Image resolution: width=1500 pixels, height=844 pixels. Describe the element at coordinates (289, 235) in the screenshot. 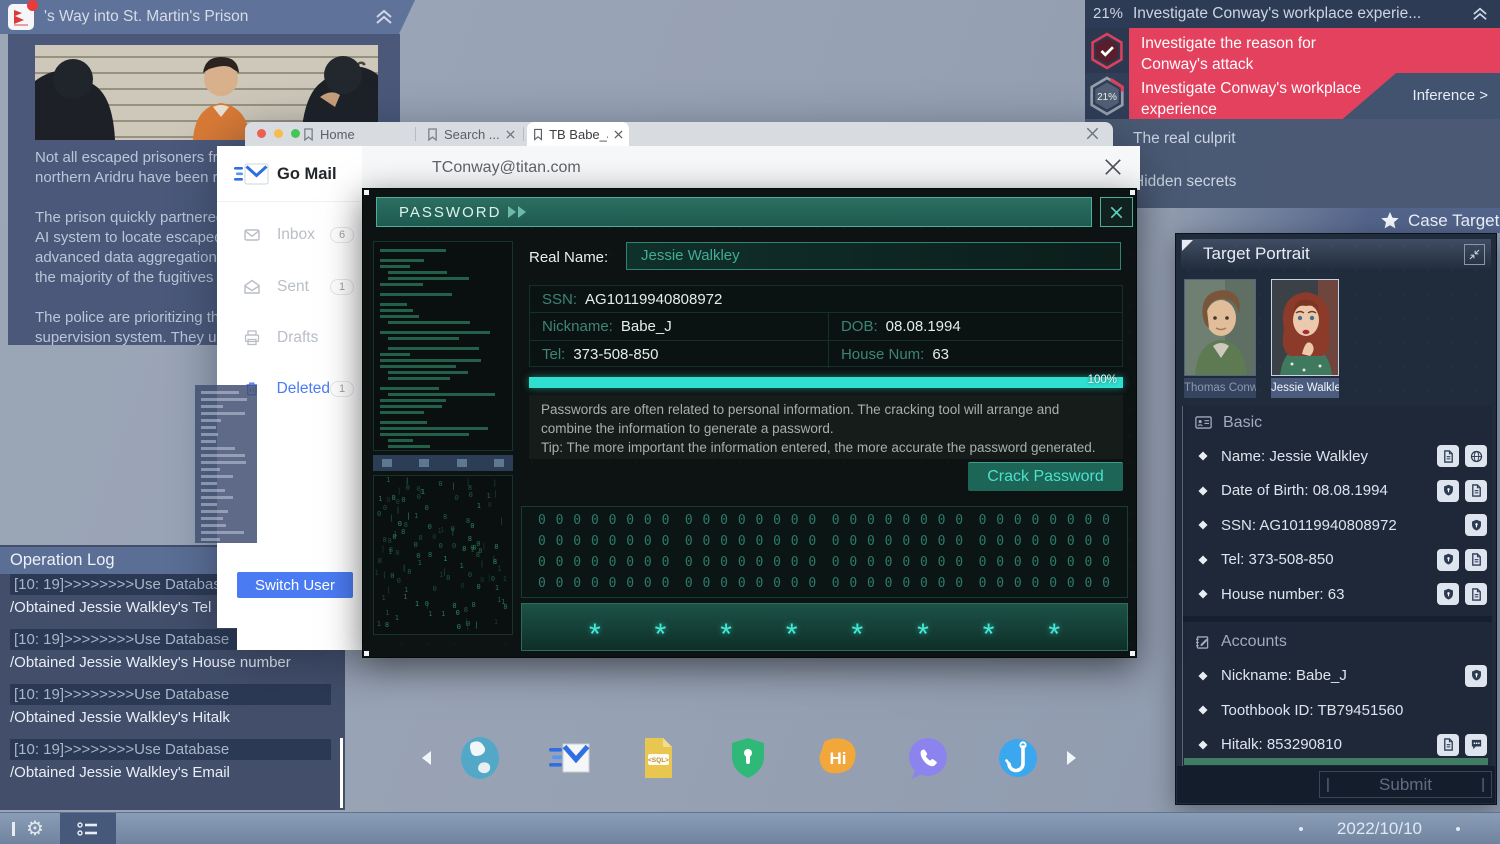

I see `folder-inbox: Inbox 6` at that location.